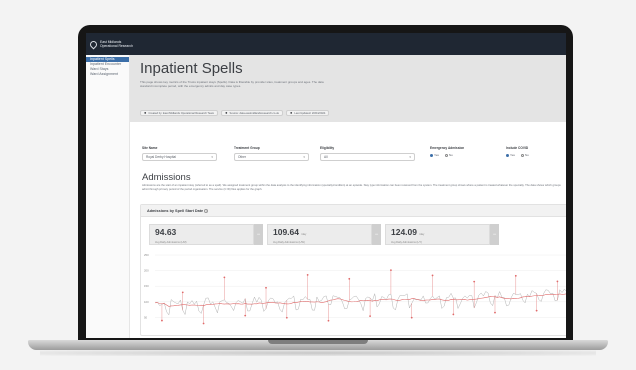  What do you see at coordinates (146, 255) in the screenshot?
I see `y-tick-label: 250` at bounding box center [146, 255].